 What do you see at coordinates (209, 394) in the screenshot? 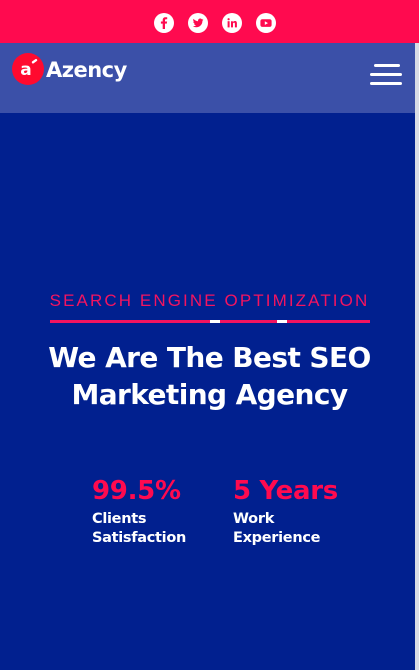
I see `hero-headline-line-2: Marketing Agency` at bounding box center [209, 394].